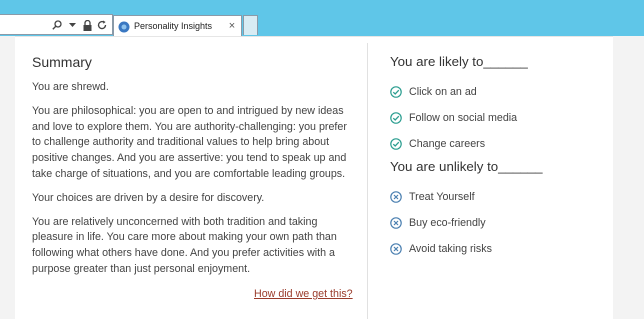 This screenshot has height=319, width=644. I want to click on likely-item: Follow on social media, so click(500, 118).